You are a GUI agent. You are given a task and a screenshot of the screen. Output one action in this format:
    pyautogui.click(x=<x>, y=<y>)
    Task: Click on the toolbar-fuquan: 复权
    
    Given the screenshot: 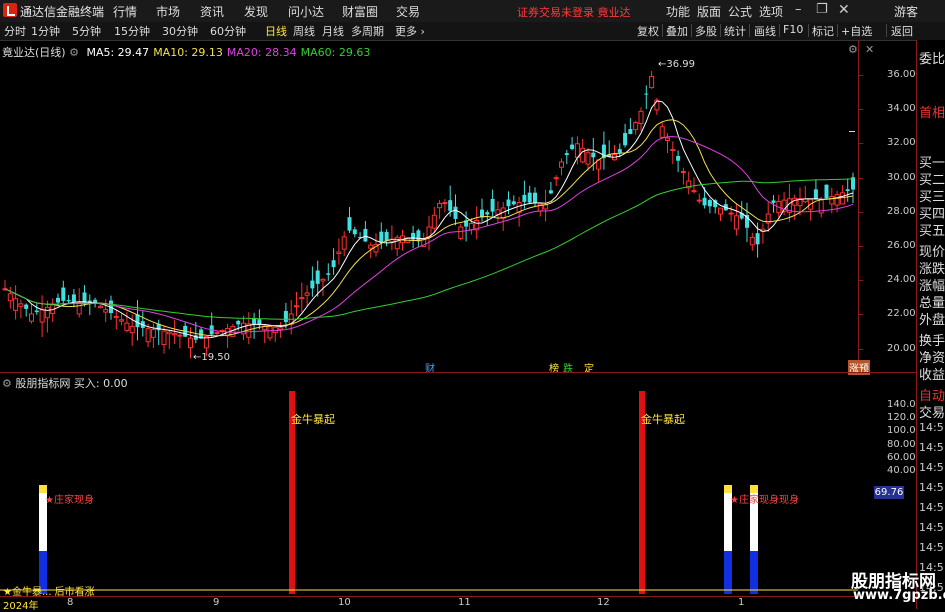 What is the action you would take?
    pyautogui.click(x=648, y=31)
    